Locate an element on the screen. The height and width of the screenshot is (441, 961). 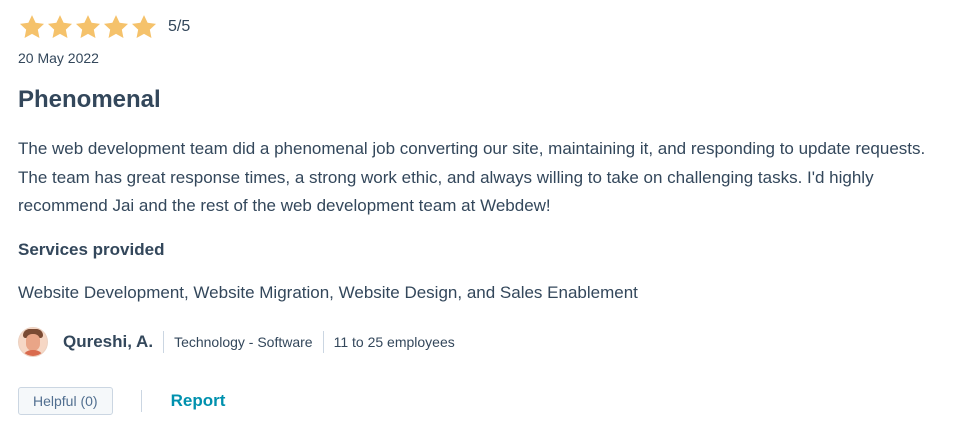
review-actions: Helpful (0) Report is located at coordinates (121, 401).